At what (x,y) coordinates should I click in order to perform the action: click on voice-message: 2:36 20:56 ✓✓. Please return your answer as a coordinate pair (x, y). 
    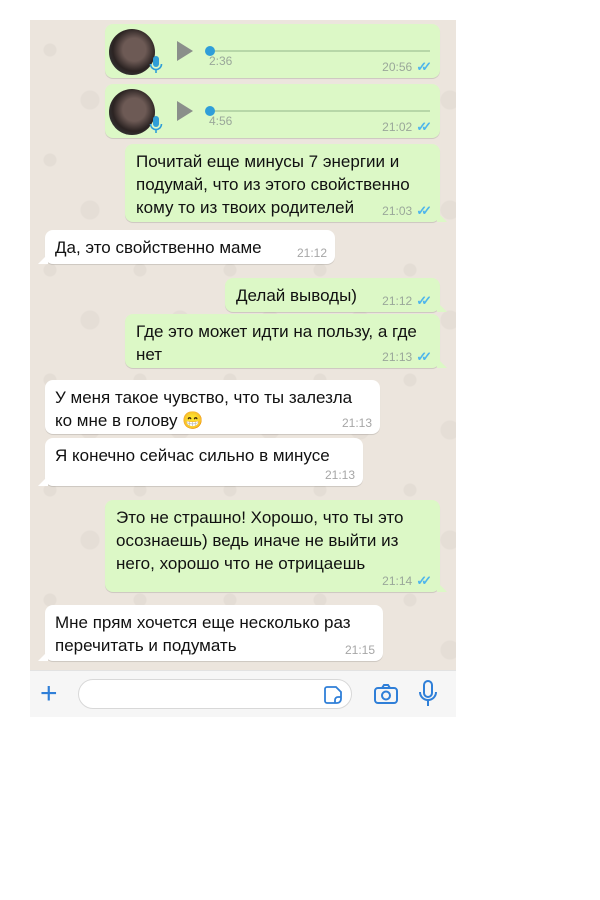
    Looking at the image, I should click on (272, 51).